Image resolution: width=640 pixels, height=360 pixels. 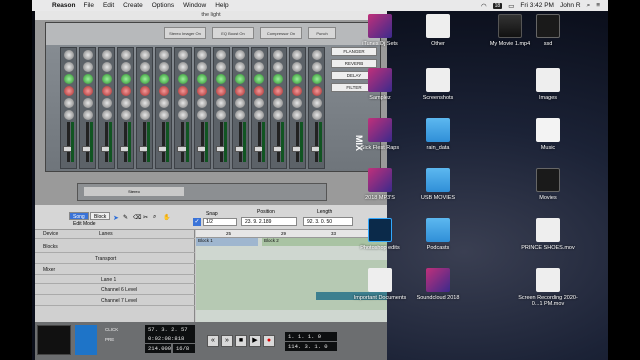 I want to click on track-transport: Transport, so click(x=115, y=259).